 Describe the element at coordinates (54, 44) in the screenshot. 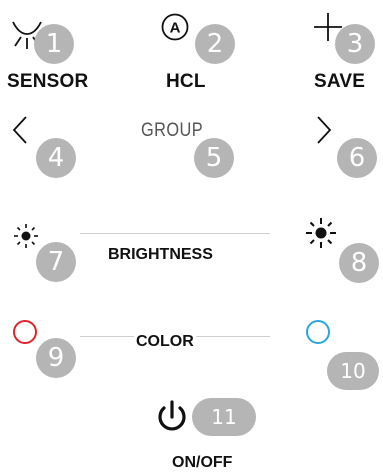

I see `badge-1: 1` at that location.